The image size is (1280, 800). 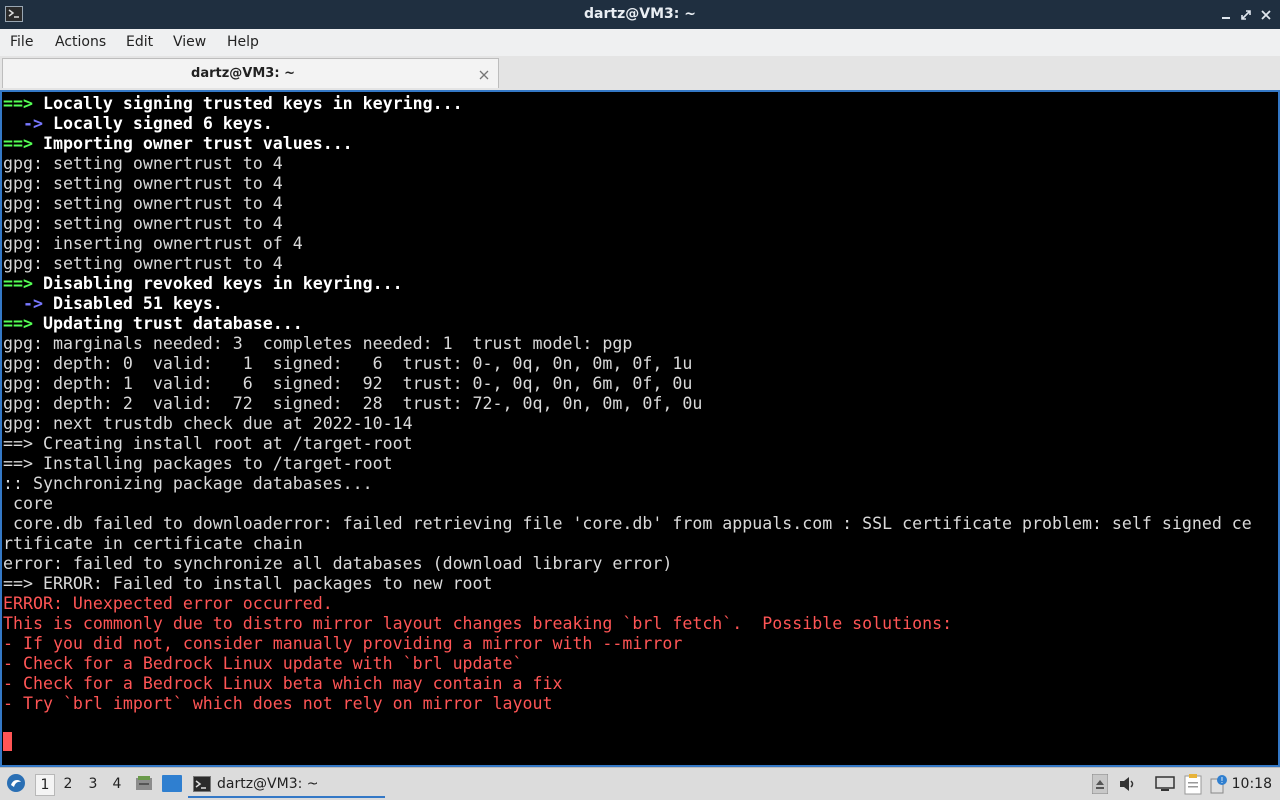 What do you see at coordinates (1100, 784) in the screenshot?
I see `eject-icon` at bounding box center [1100, 784].